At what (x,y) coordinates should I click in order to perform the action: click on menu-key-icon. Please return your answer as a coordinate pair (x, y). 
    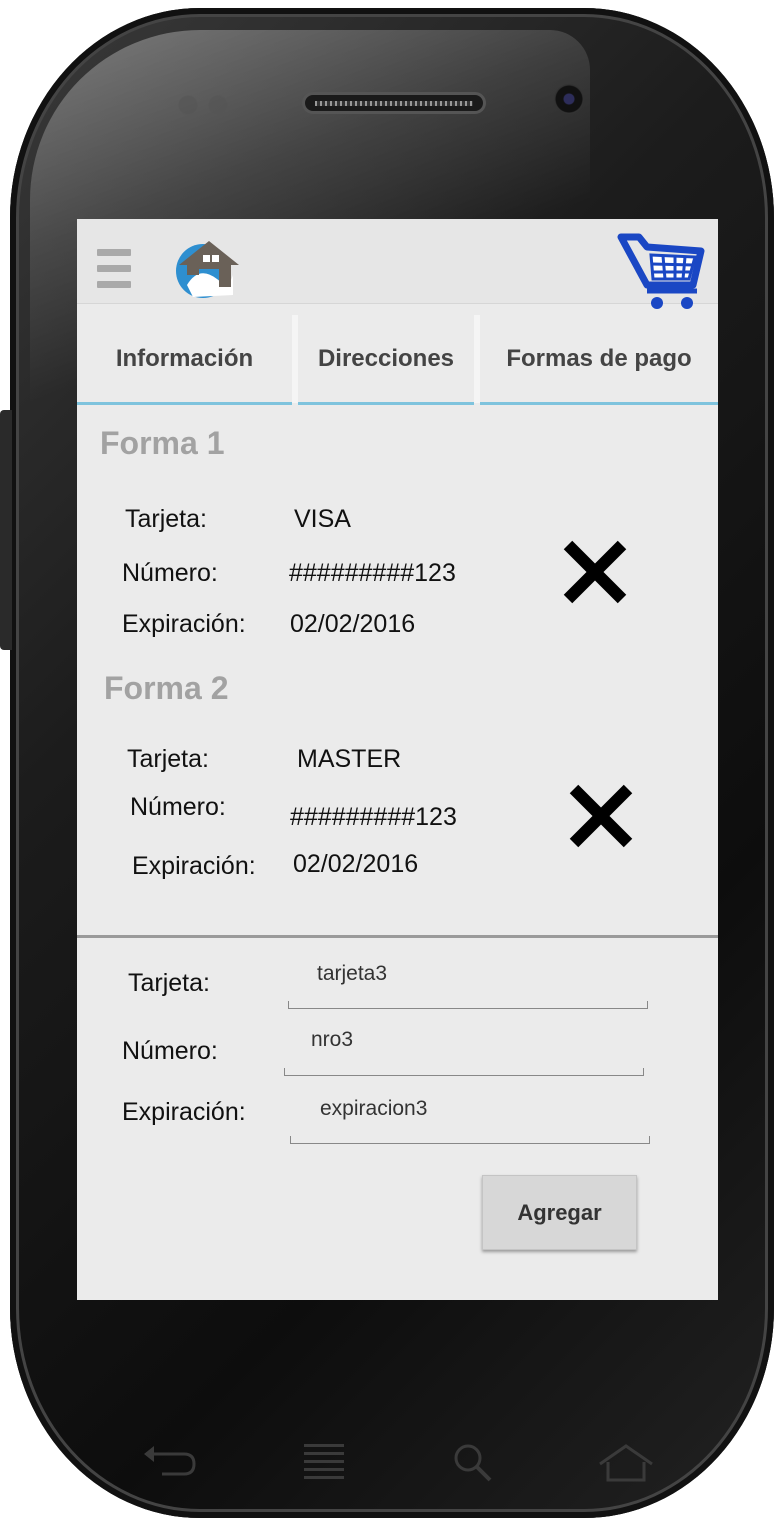
    Looking at the image, I should click on (326, 1462).